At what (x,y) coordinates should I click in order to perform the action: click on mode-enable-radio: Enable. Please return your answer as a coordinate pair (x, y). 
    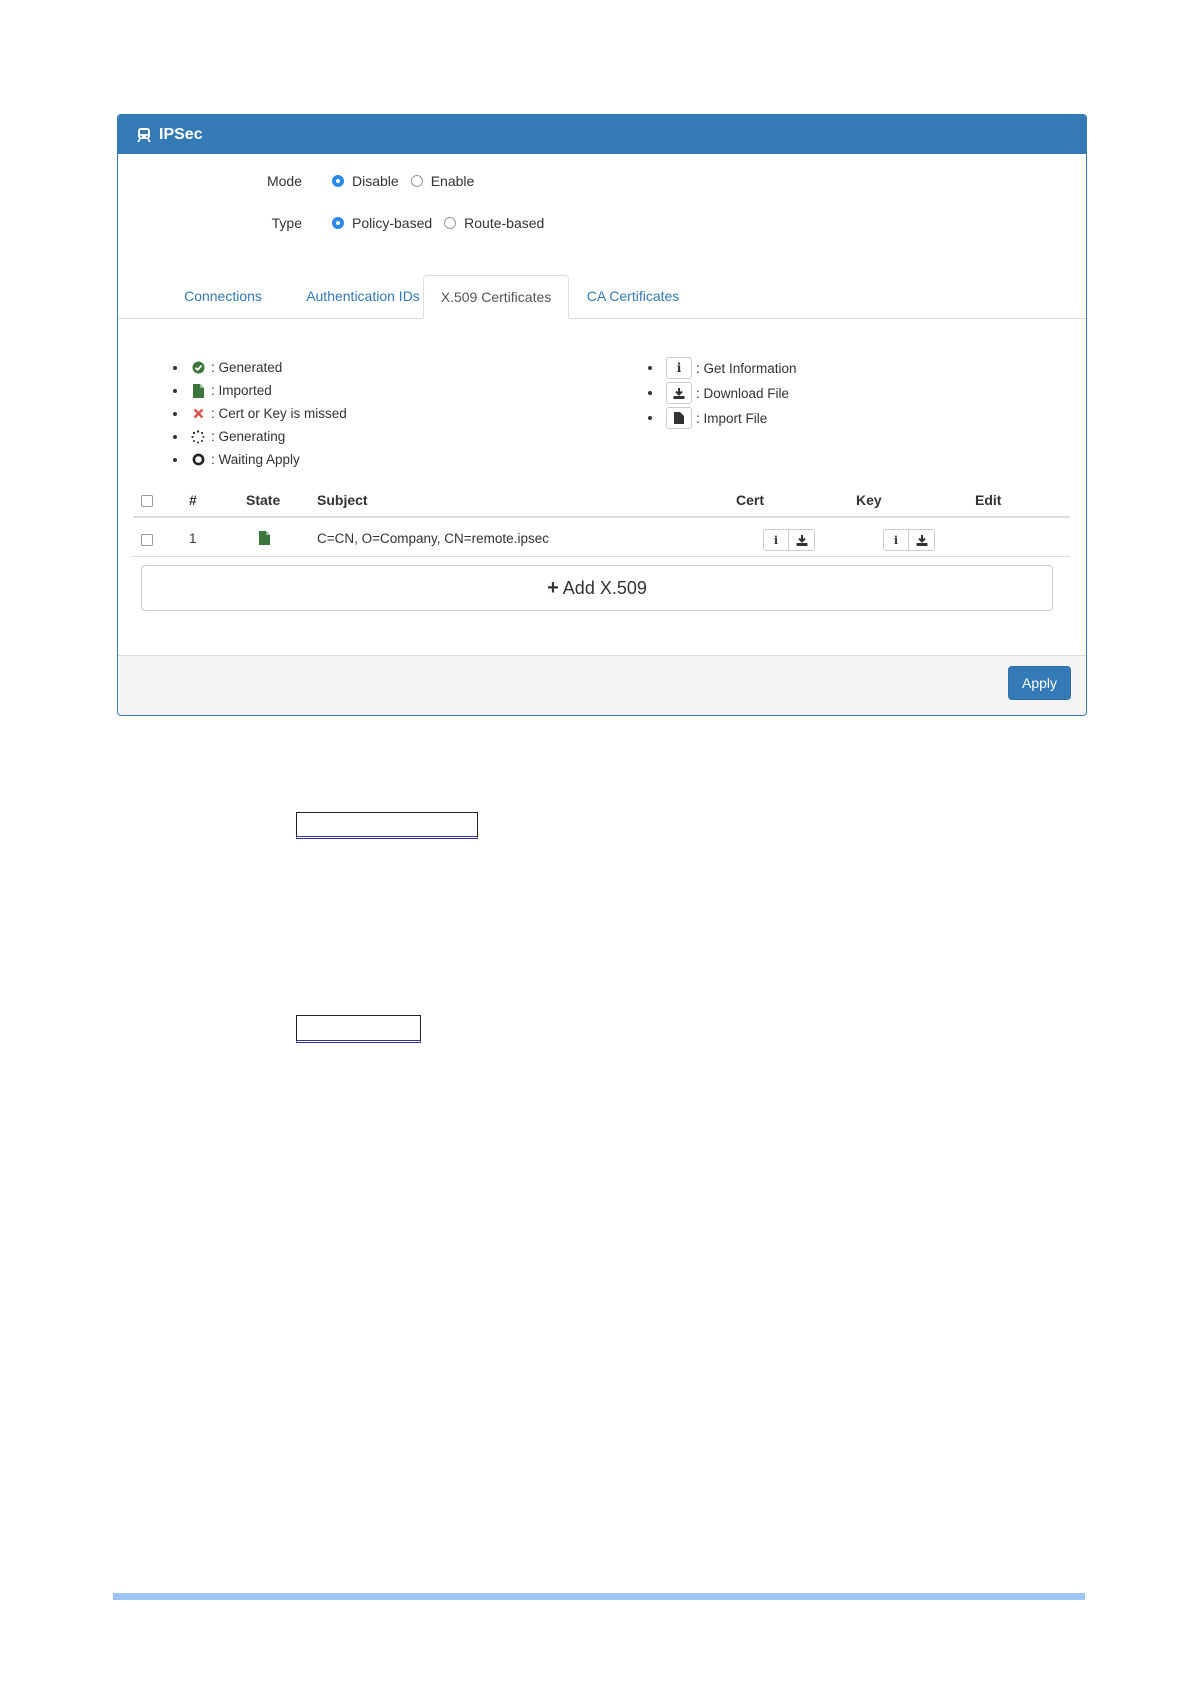
    Looking at the image, I should click on (442, 181).